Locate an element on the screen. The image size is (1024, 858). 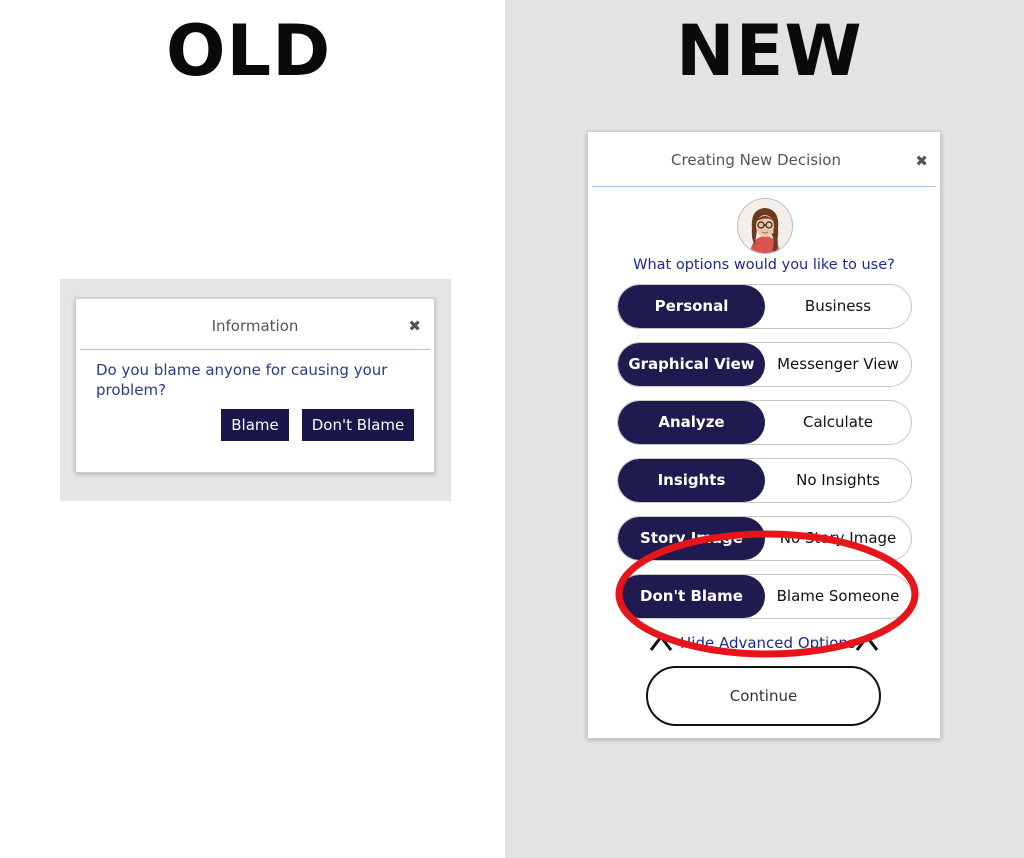
options-question: What options would you like to use? is located at coordinates (764, 265).